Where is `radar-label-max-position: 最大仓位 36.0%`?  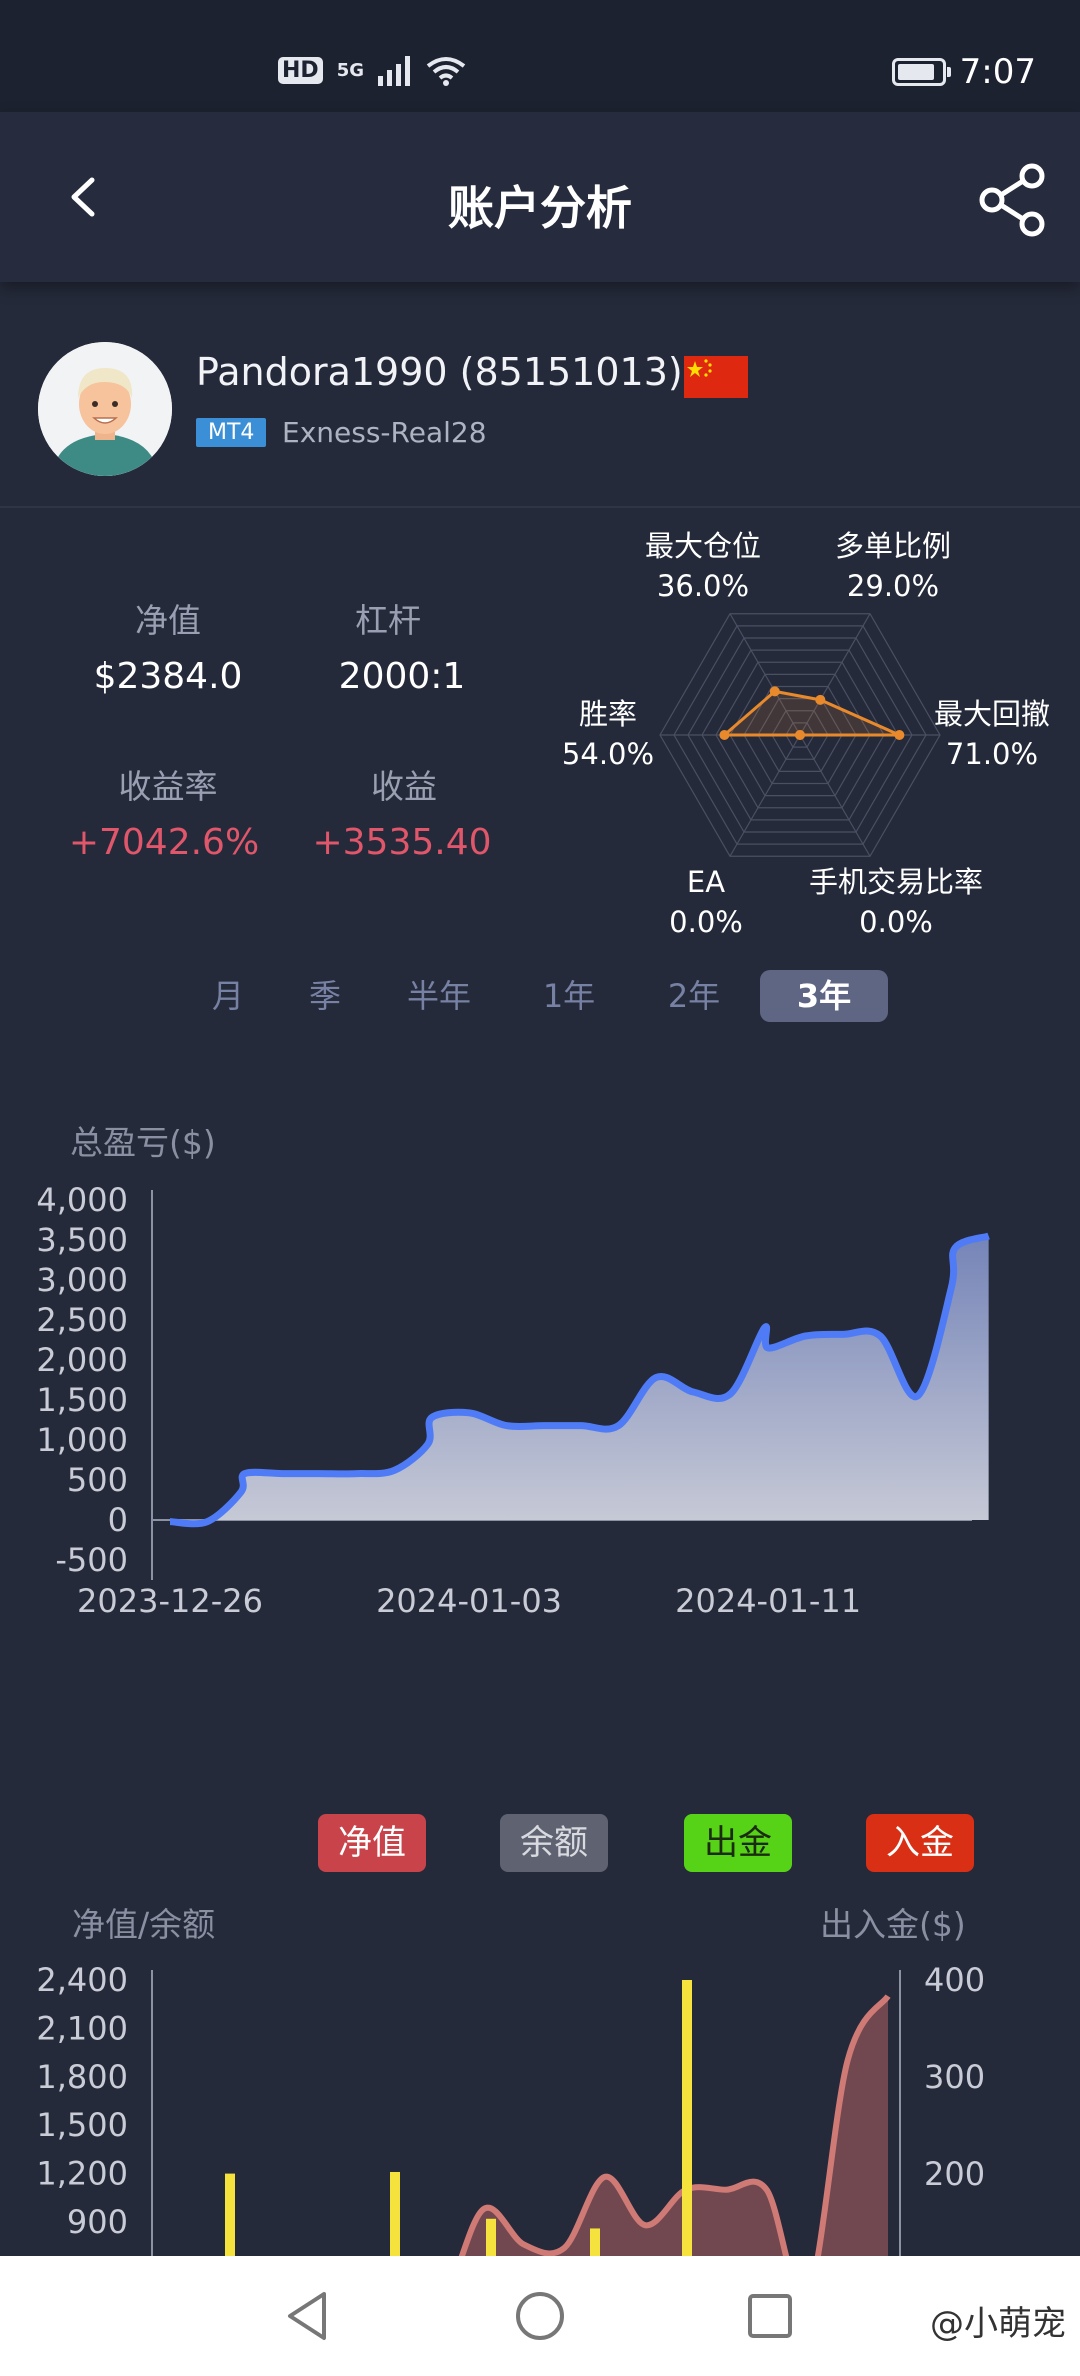
radar-label-max-position: 最大仓位 36.0% is located at coordinates (702, 566).